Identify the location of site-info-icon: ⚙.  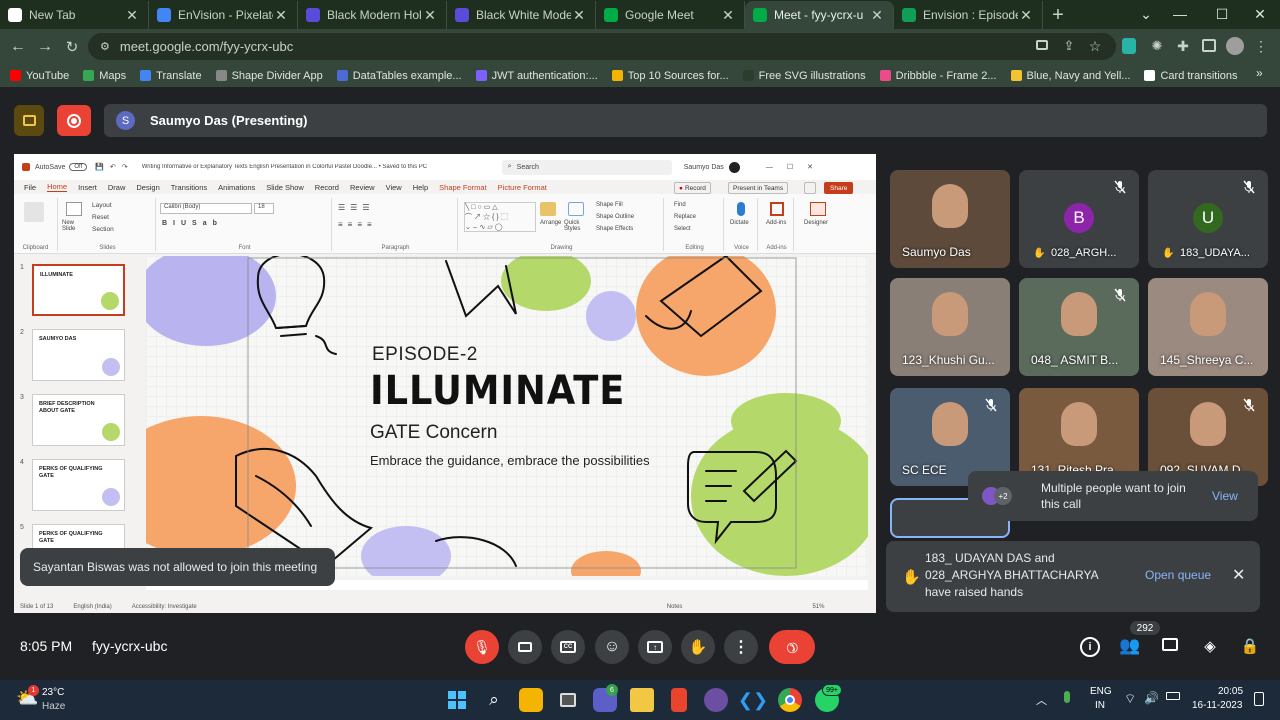
(105, 46).